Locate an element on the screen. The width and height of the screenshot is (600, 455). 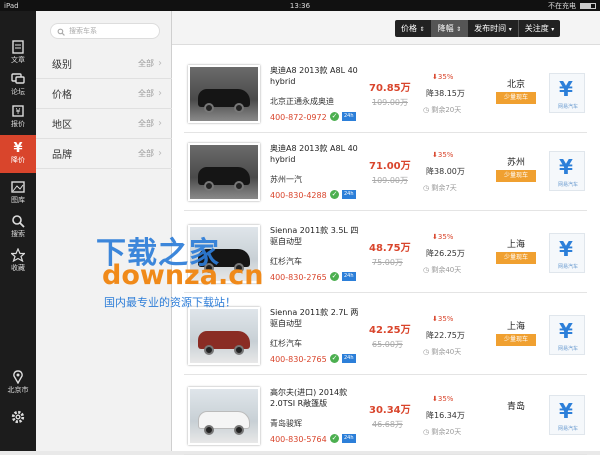
filter-brand: 品牌 全部 › is located at coordinates (104, 154).